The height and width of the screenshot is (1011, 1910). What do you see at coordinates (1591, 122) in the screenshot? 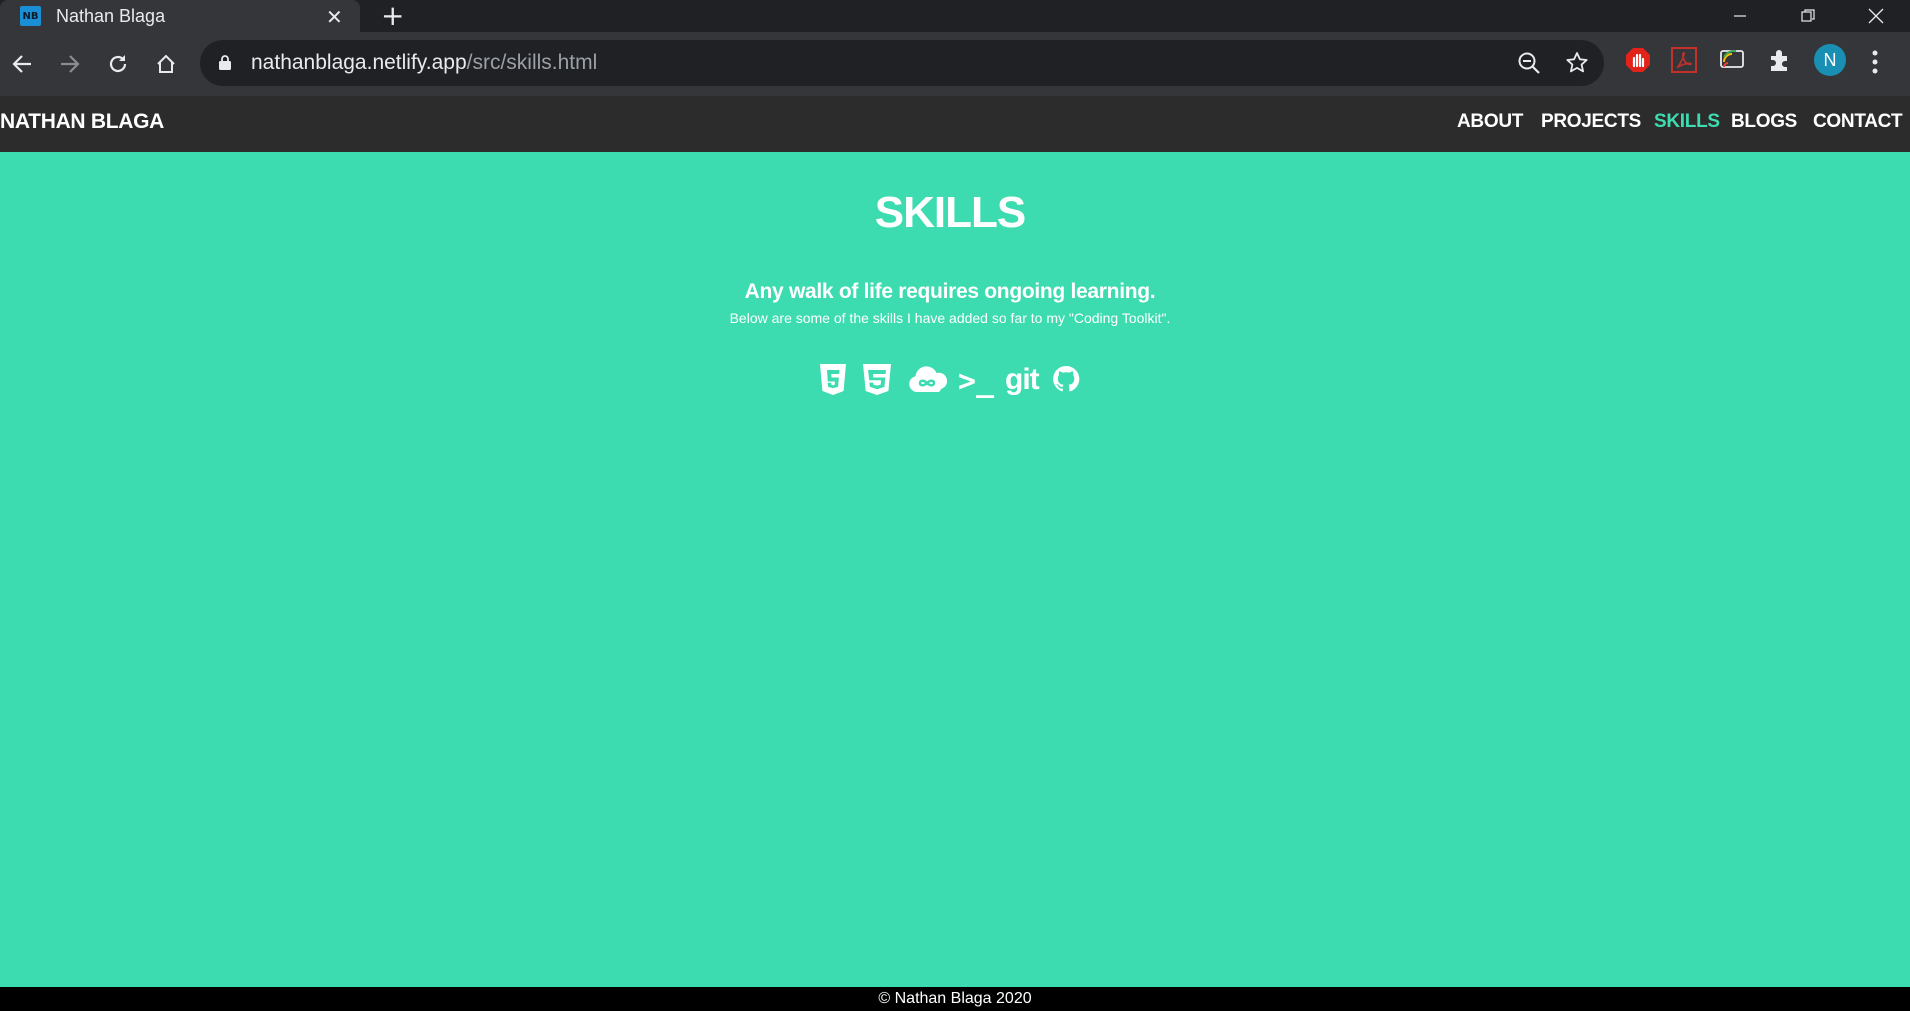
I see `nav-link-projects: PROJECTS` at bounding box center [1591, 122].